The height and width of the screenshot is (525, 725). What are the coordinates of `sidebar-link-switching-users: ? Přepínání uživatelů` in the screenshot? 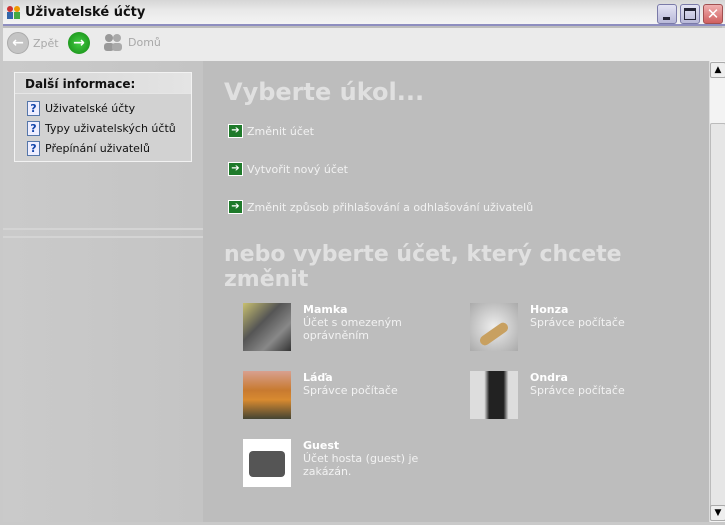 It's located at (109, 148).